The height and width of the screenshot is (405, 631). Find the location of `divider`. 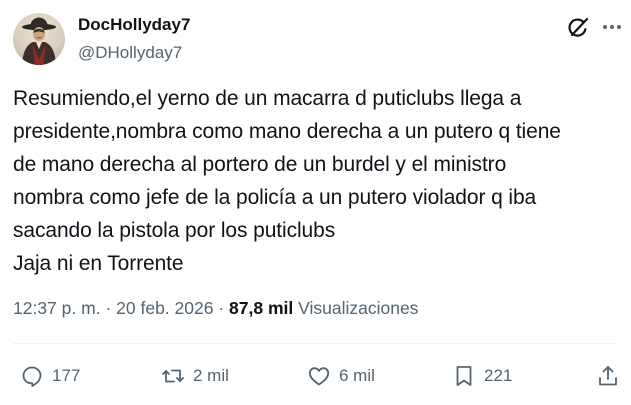

divider is located at coordinates (315, 343).